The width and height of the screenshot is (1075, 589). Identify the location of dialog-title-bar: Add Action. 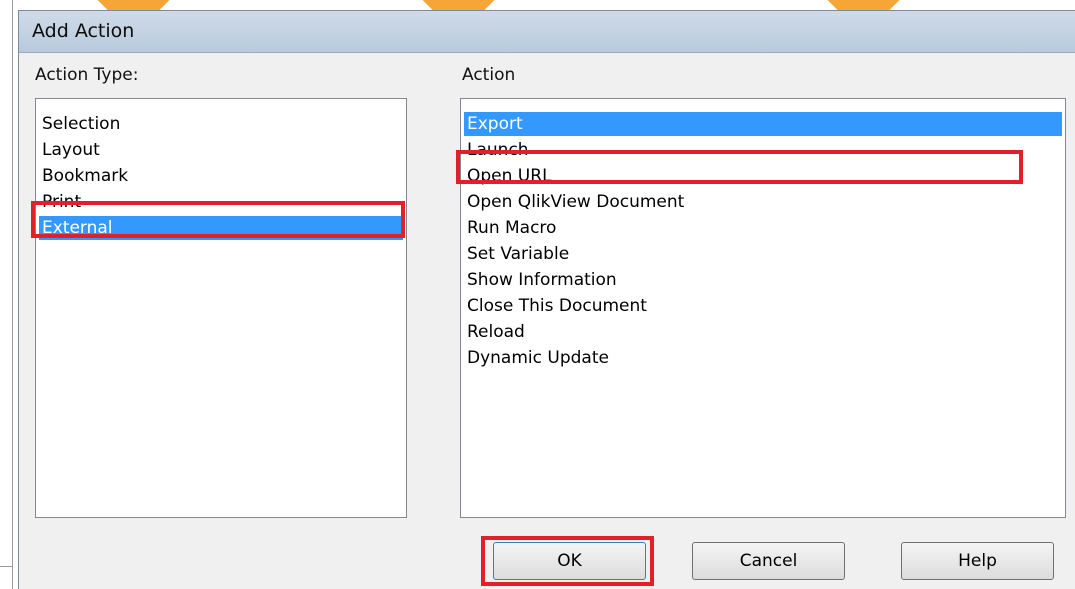
(547, 32).